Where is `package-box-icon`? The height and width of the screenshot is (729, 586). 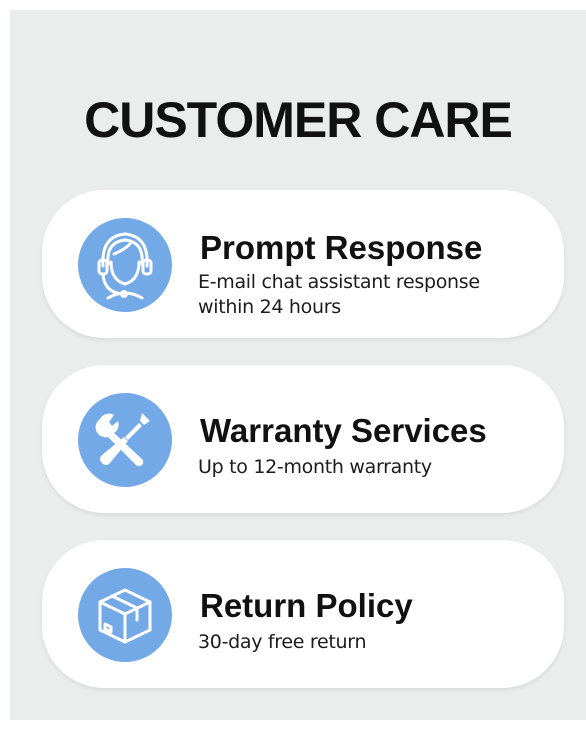
package-box-icon is located at coordinates (125, 615).